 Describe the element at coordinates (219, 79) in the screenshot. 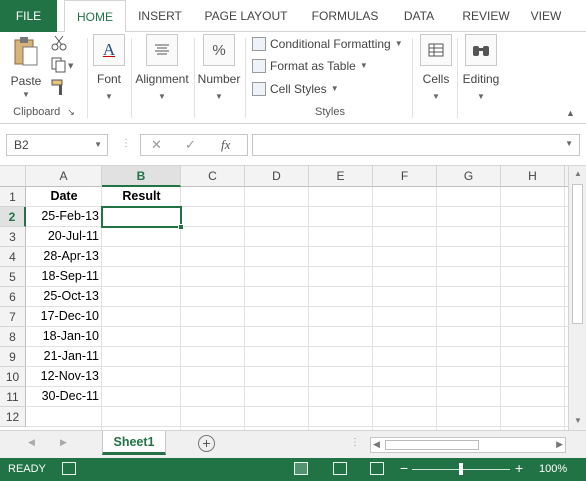

I see `number-label: Number` at that location.